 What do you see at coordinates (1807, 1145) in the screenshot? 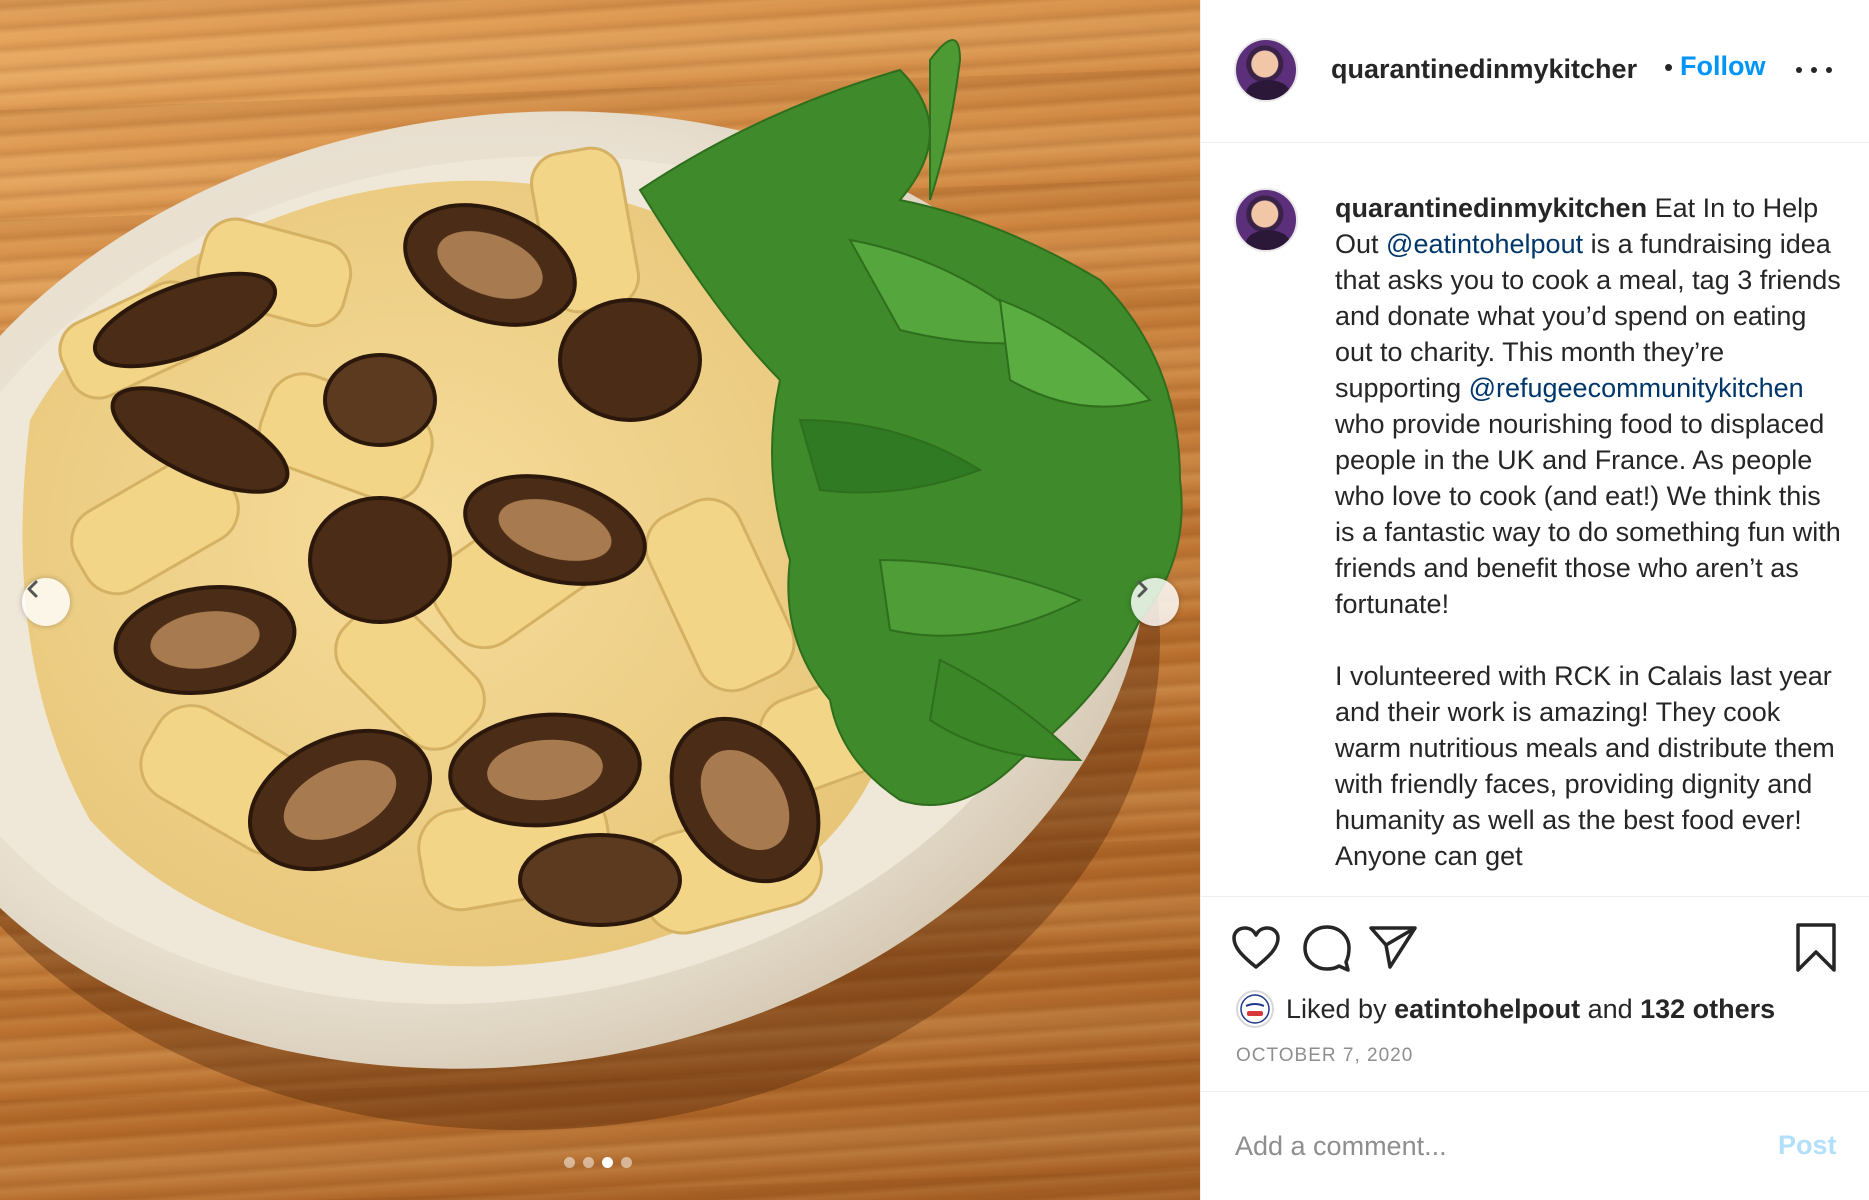
I see `post-comment-button: Post` at bounding box center [1807, 1145].